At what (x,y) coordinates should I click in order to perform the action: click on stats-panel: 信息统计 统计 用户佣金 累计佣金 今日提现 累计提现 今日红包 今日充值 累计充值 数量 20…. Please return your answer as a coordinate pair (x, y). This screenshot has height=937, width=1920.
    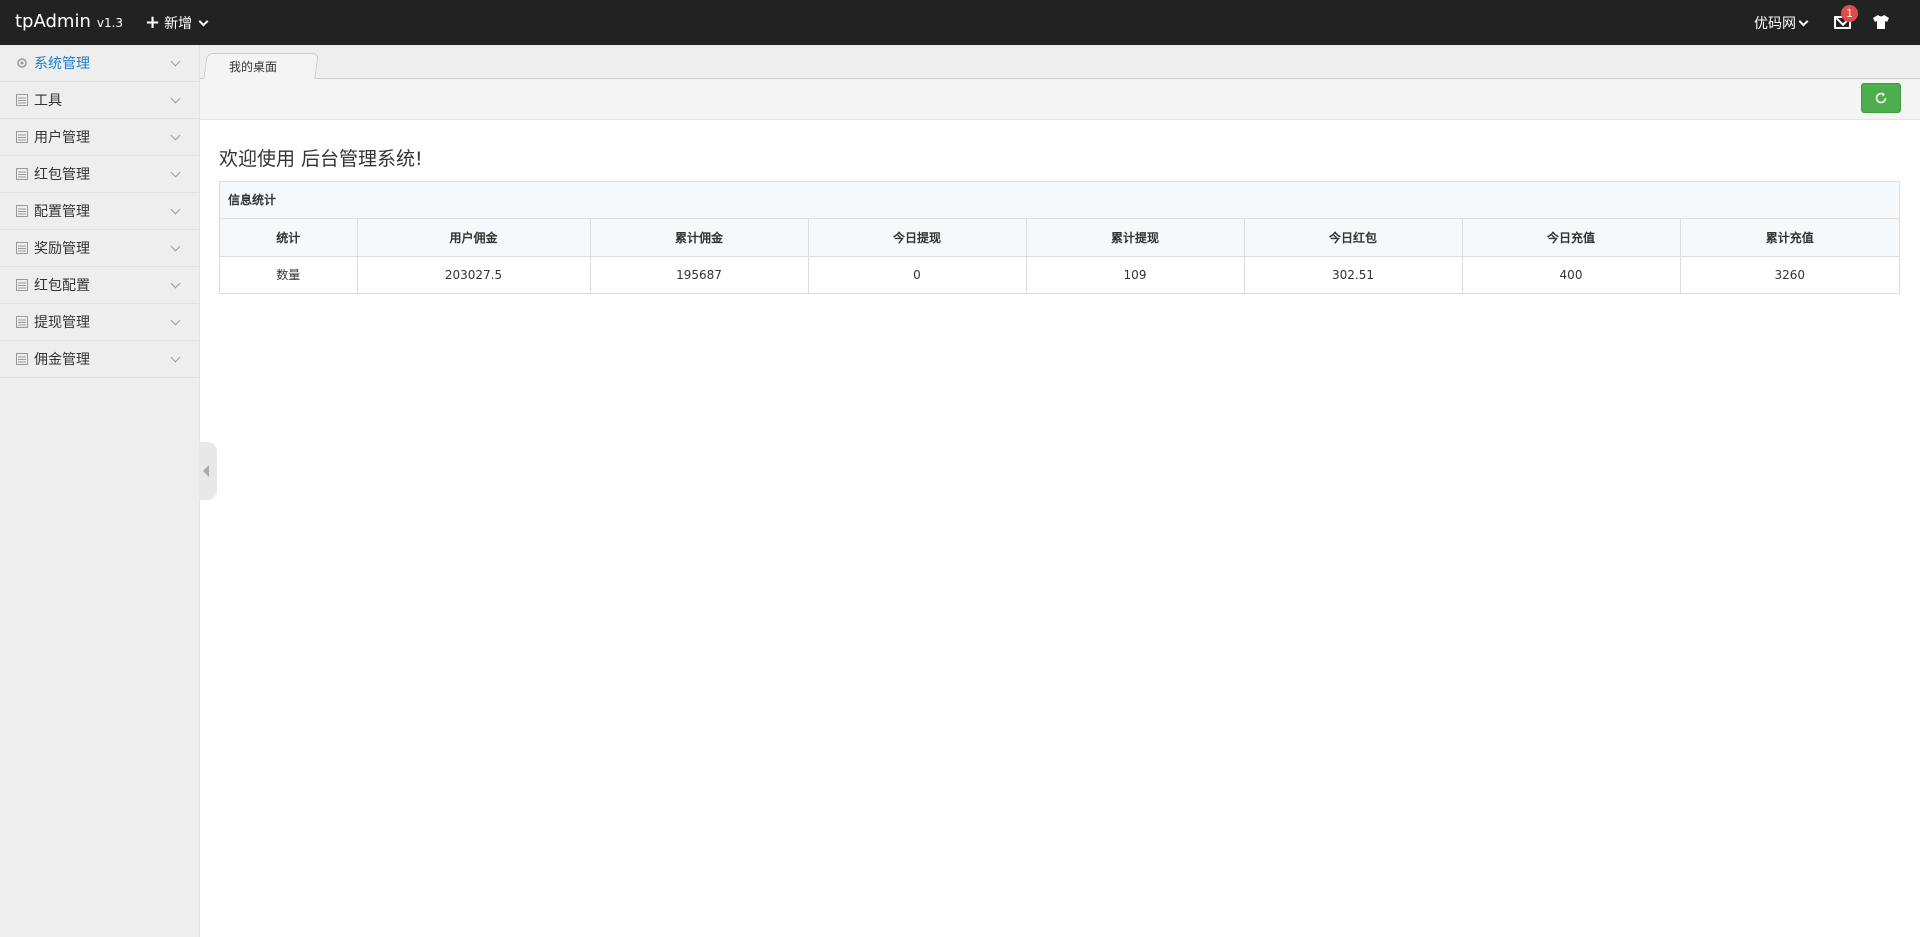
    Looking at the image, I should click on (1059, 237).